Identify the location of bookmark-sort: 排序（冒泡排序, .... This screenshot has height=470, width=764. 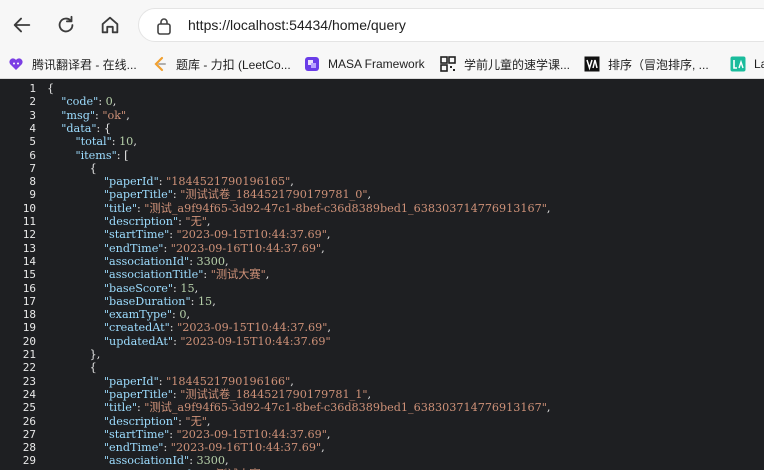
(646, 64).